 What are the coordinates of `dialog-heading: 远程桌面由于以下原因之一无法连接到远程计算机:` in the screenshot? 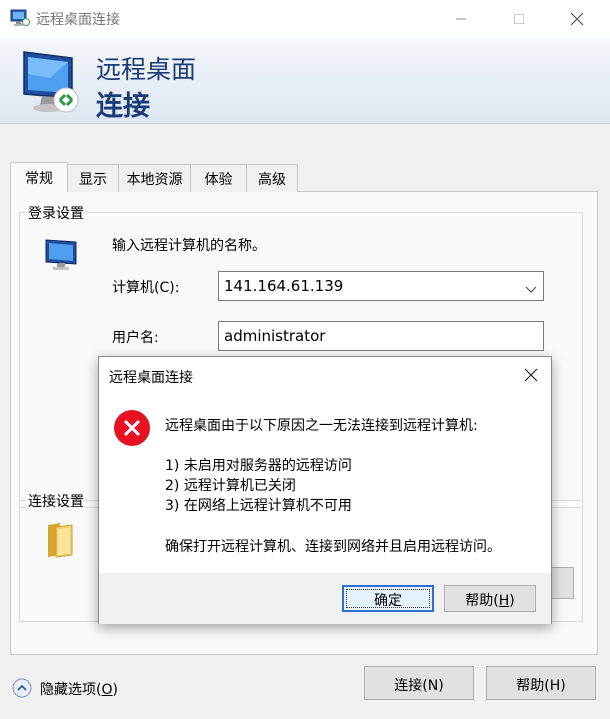 It's located at (321, 426).